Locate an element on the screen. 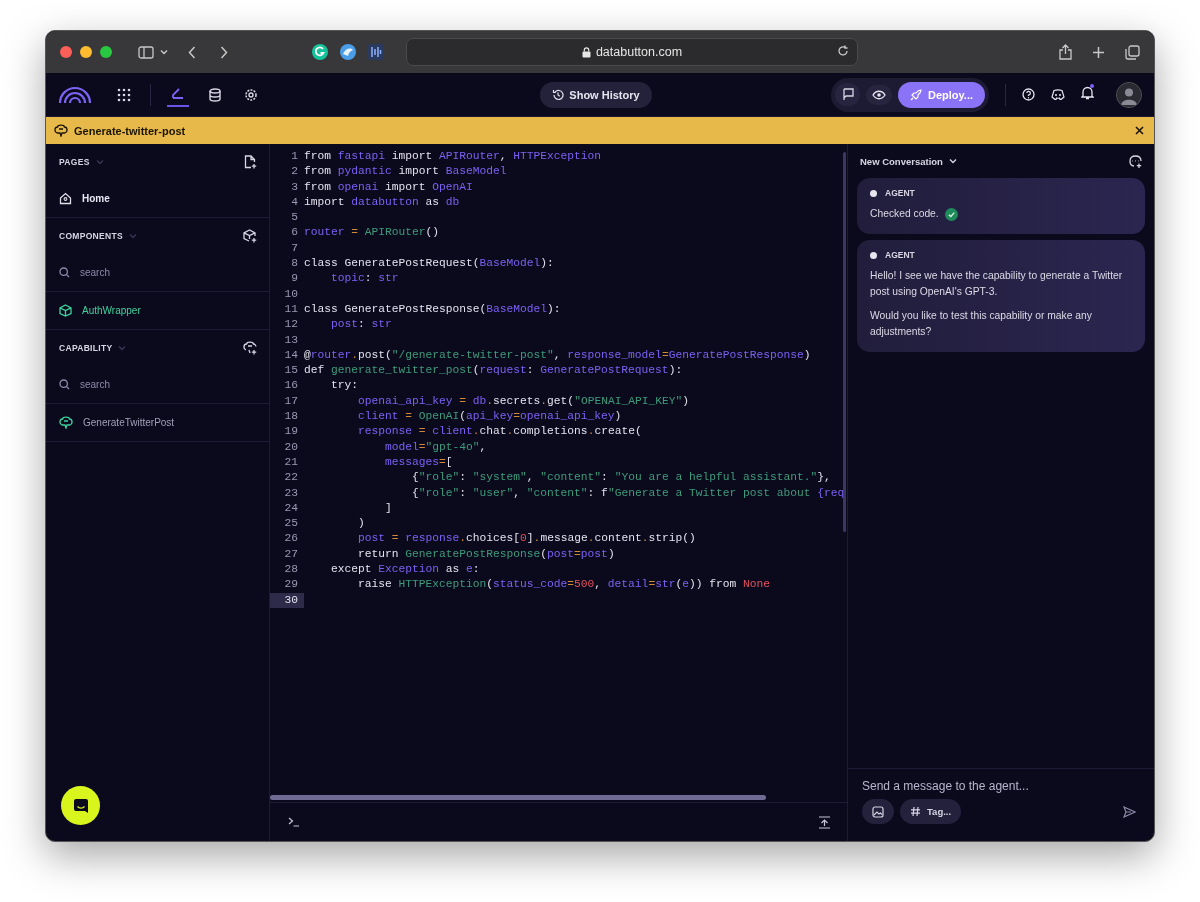 The width and height of the screenshot is (1200, 902). code-line: openai_api_key = db.secrets.get("OPENAI_API_KEY") is located at coordinates (523, 401).